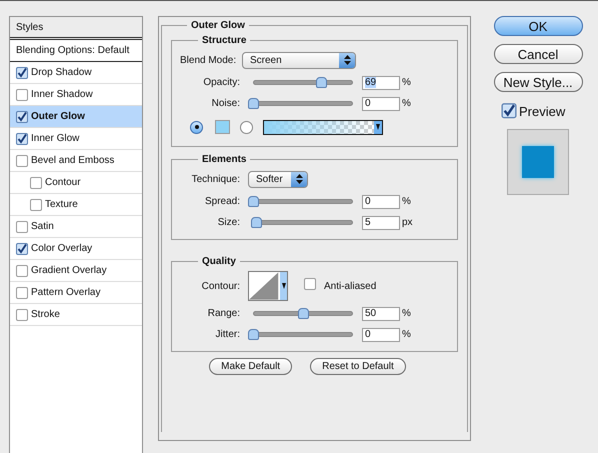 The width and height of the screenshot is (598, 453). Describe the element at coordinates (209, 61) in the screenshot. I see `field-label: Blend Mode:` at that location.